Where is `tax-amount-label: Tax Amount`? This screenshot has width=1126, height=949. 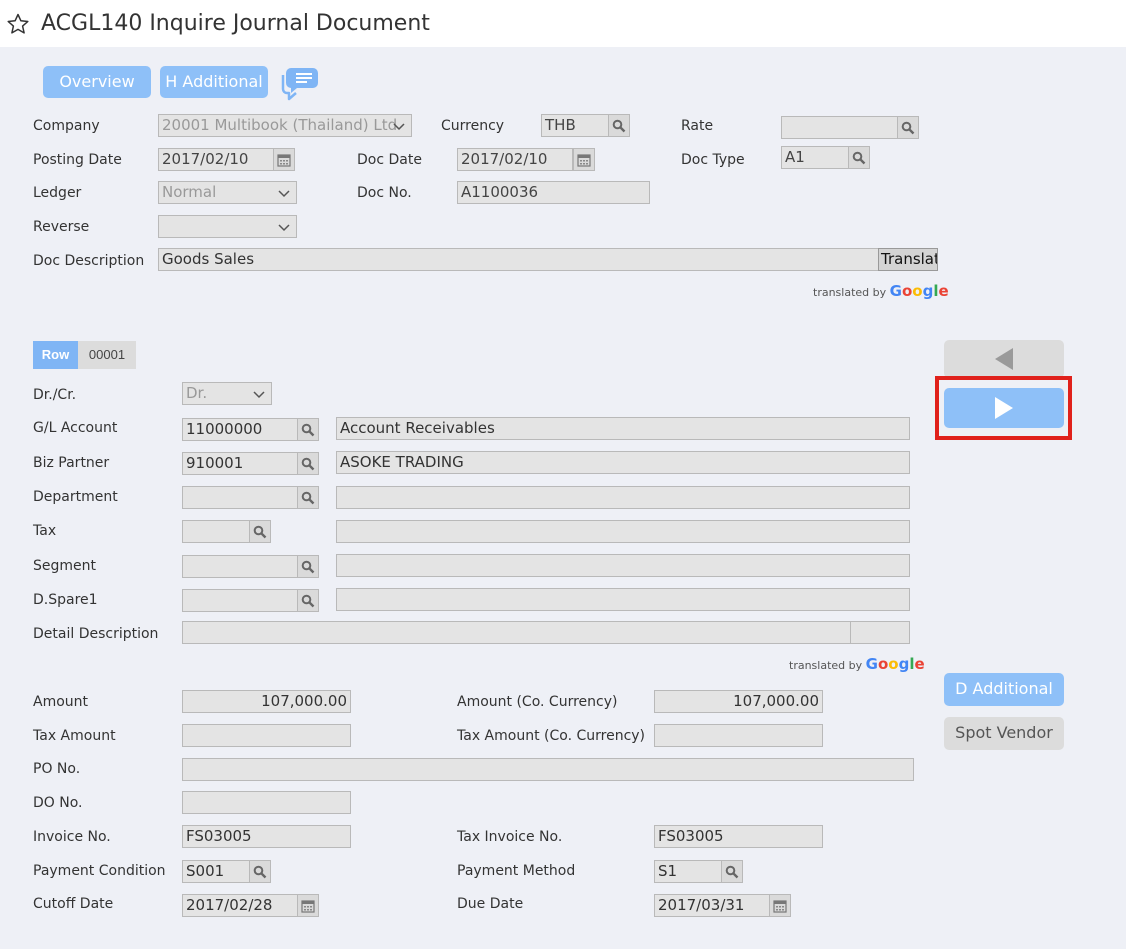
tax-amount-label: Tax Amount is located at coordinates (74, 736).